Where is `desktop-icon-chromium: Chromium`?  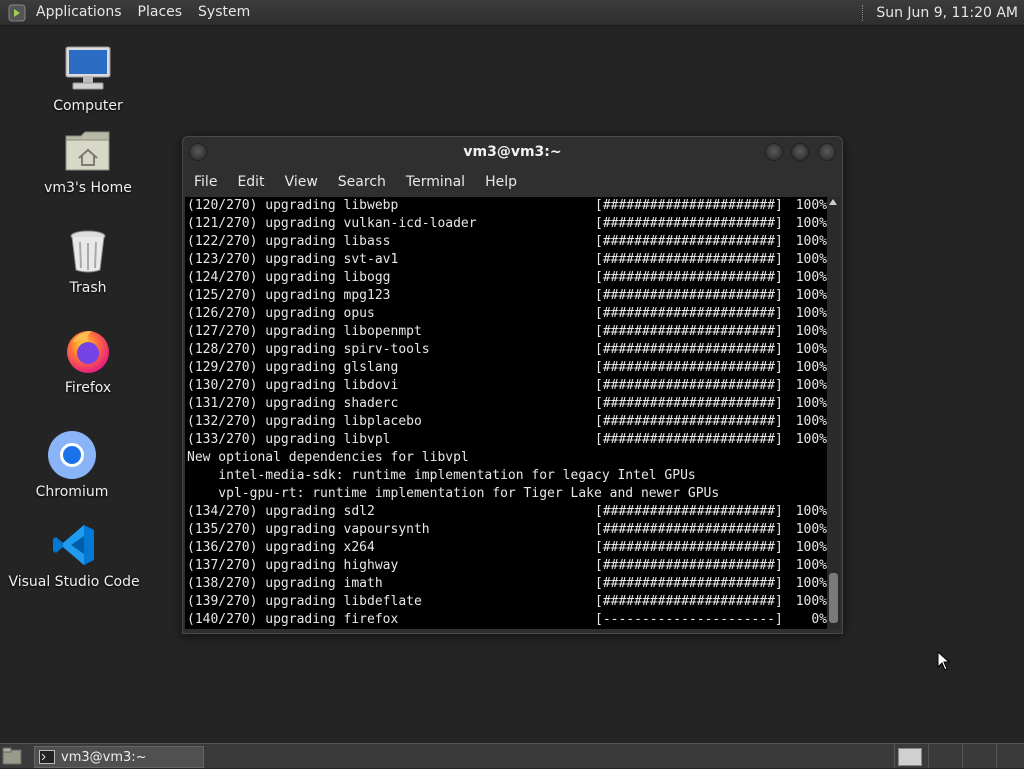
desktop-icon-chromium: Chromium is located at coordinates (72, 465).